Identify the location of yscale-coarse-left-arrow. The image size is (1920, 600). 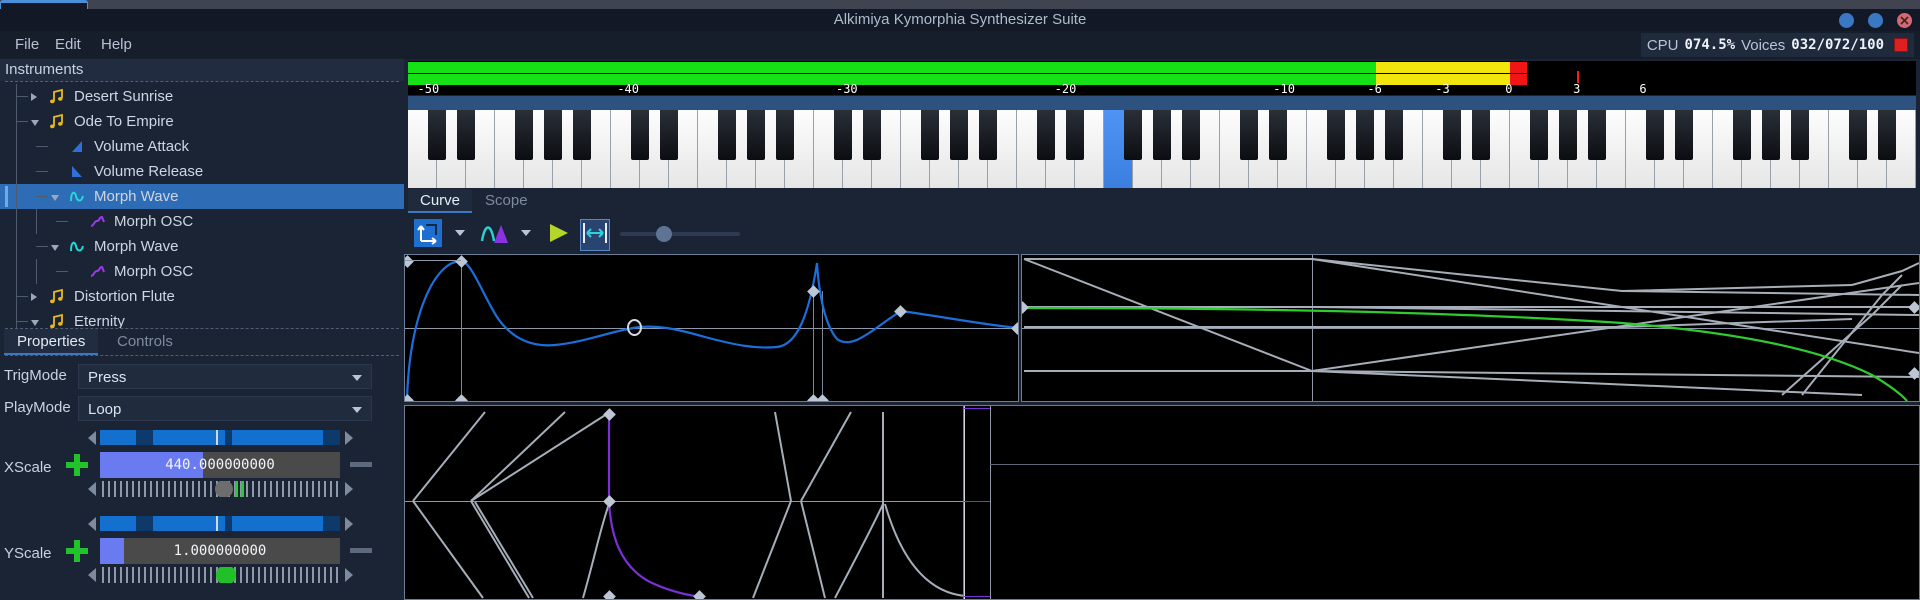
(92, 524).